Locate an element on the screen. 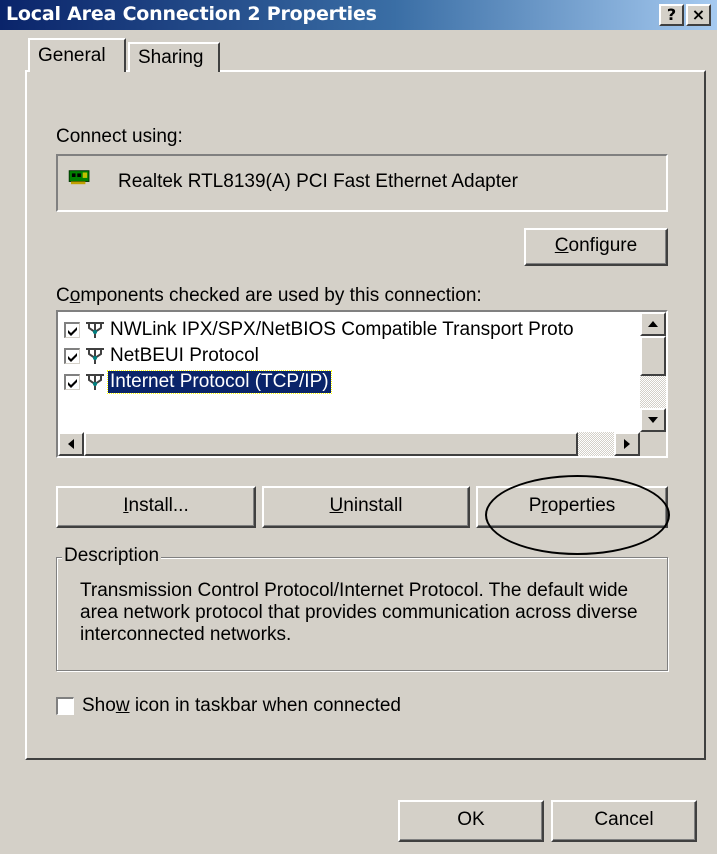 The width and height of the screenshot is (717, 854). tab-sharing: Sharing is located at coordinates (174, 57).